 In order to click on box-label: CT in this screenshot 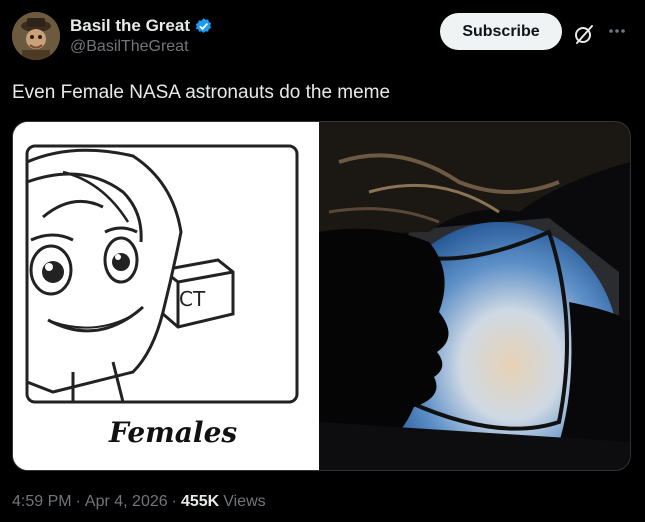, I will do `click(192, 299)`.